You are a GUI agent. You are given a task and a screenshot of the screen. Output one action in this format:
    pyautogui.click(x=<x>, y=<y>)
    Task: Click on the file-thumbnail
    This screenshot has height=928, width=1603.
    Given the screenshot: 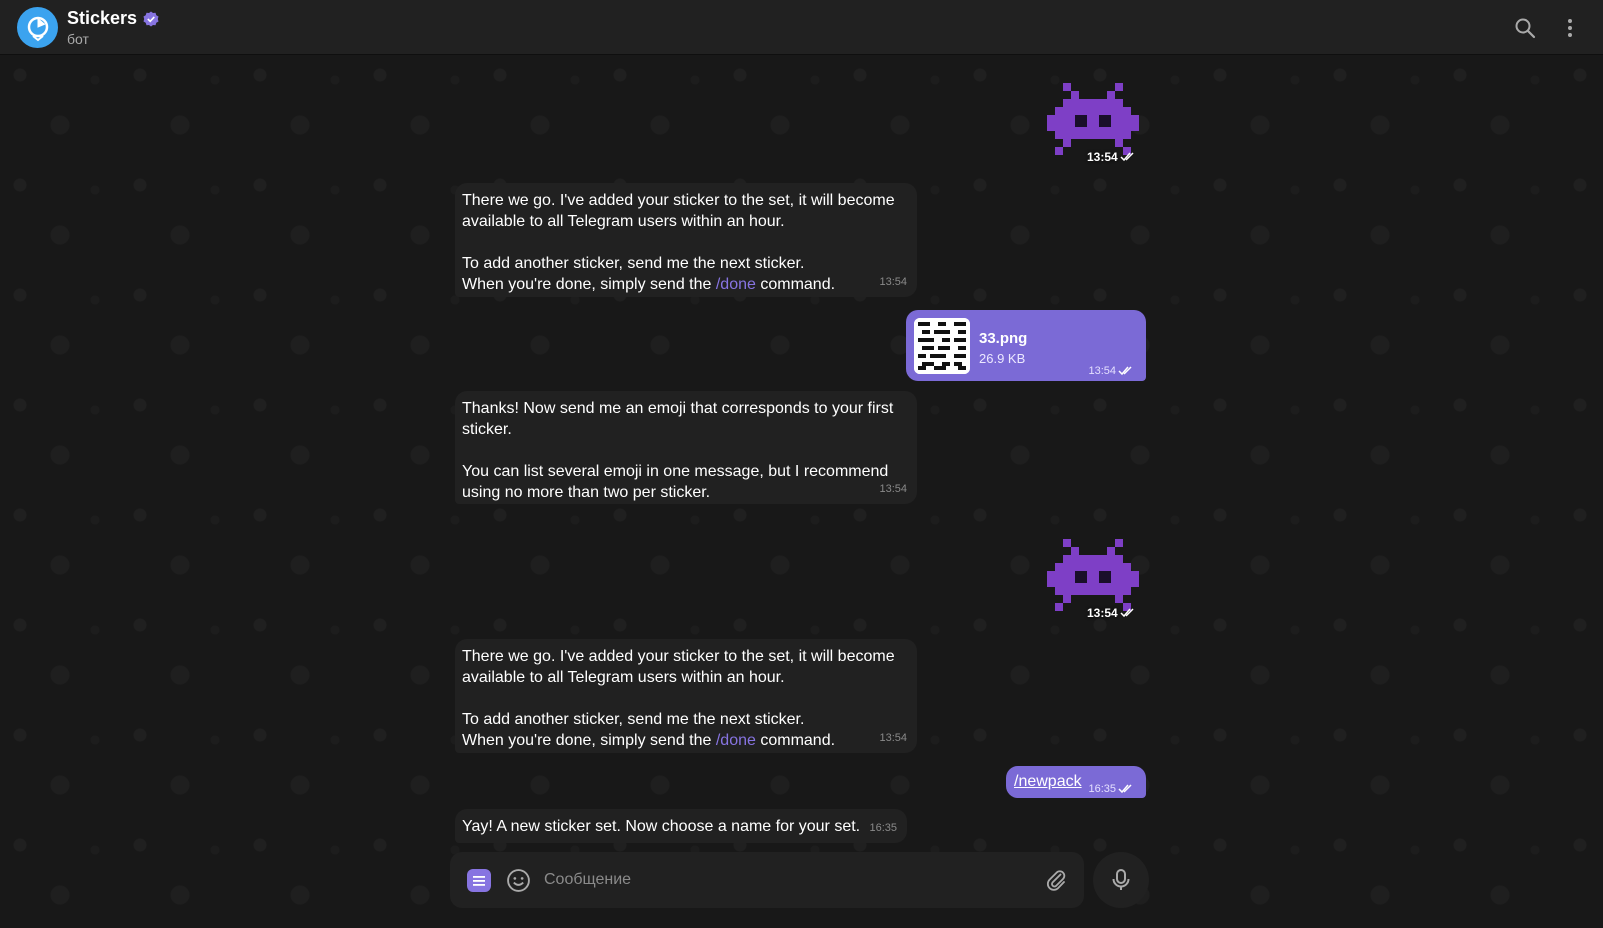 What is the action you would take?
    pyautogui.click(x=942, y=346)
    